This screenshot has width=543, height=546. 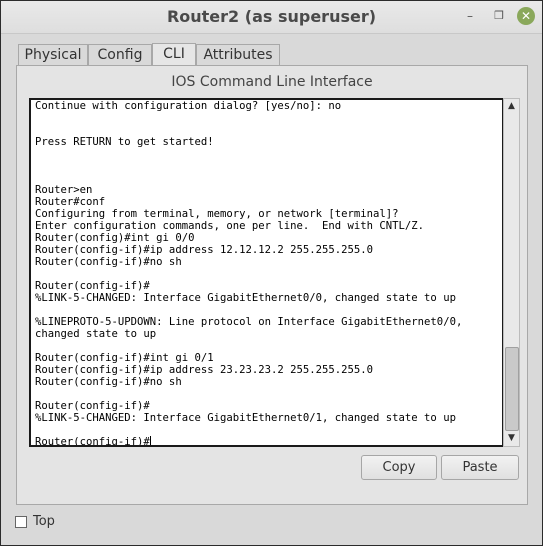 I want to click on console-line: Router>en, so click(x=64, y=190).